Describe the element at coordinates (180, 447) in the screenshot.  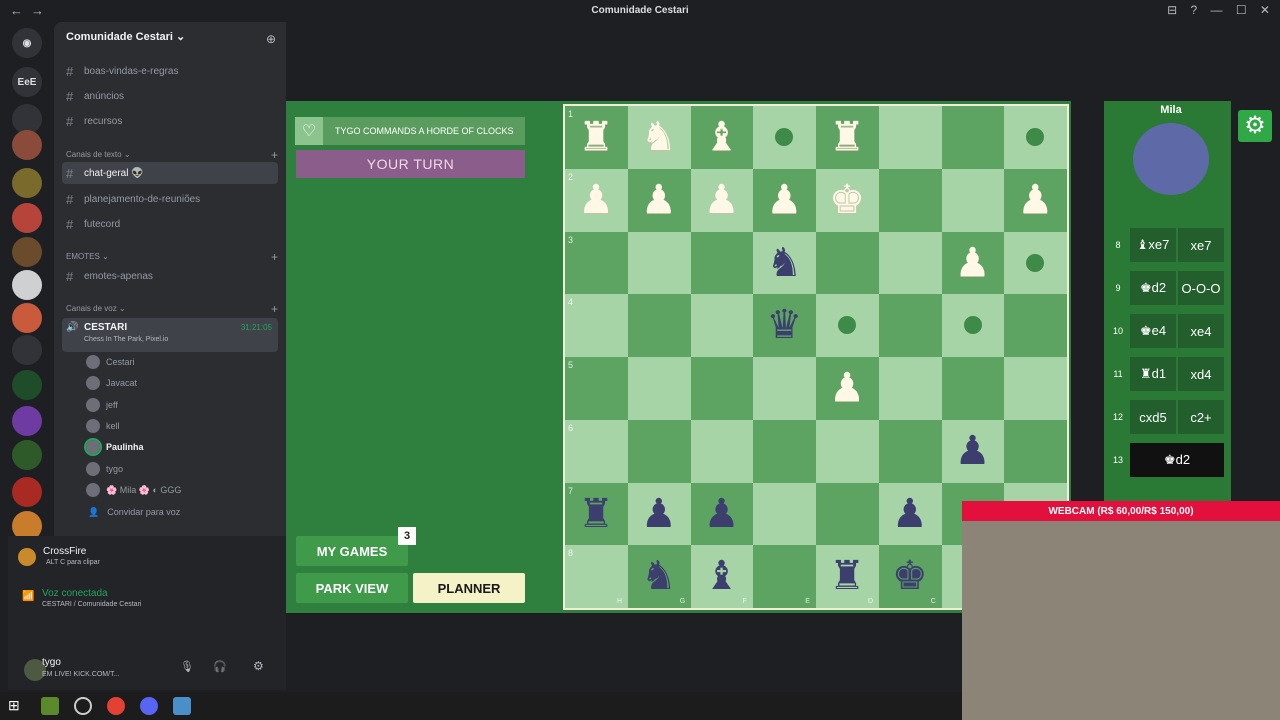
I see `voice-user: Paulinha` at that location.